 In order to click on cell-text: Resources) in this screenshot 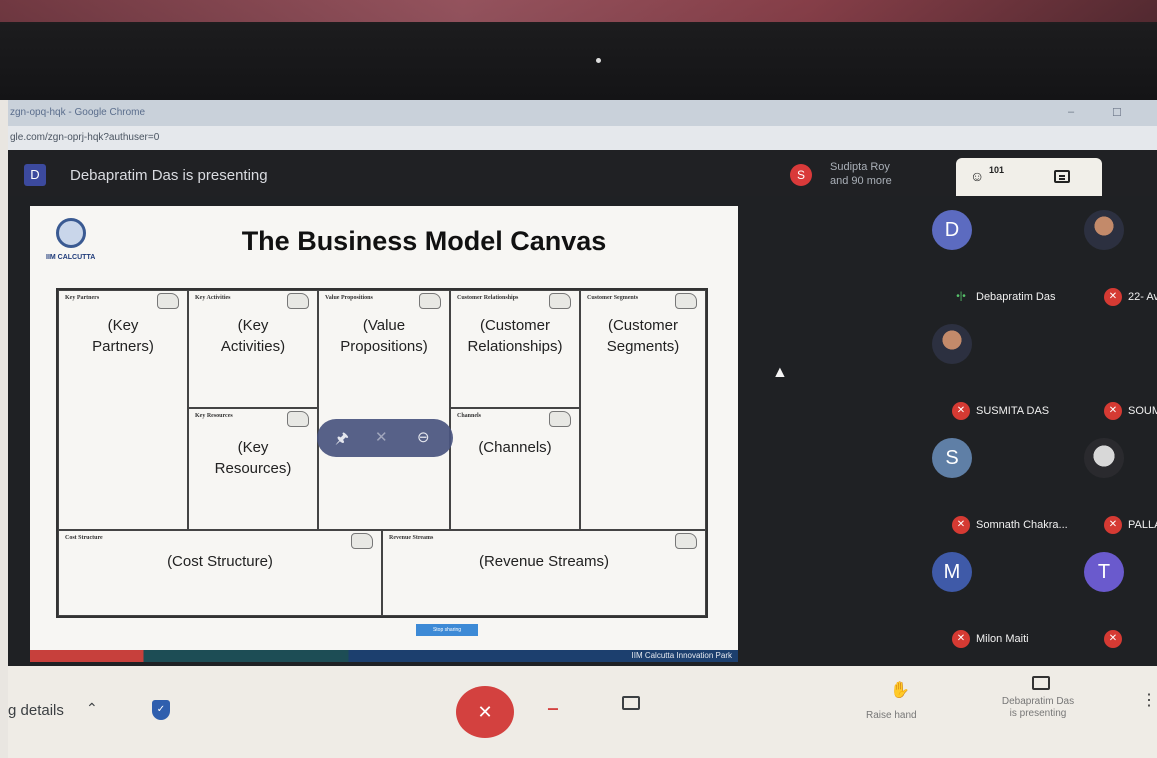, I will do `click(253, 468)`.